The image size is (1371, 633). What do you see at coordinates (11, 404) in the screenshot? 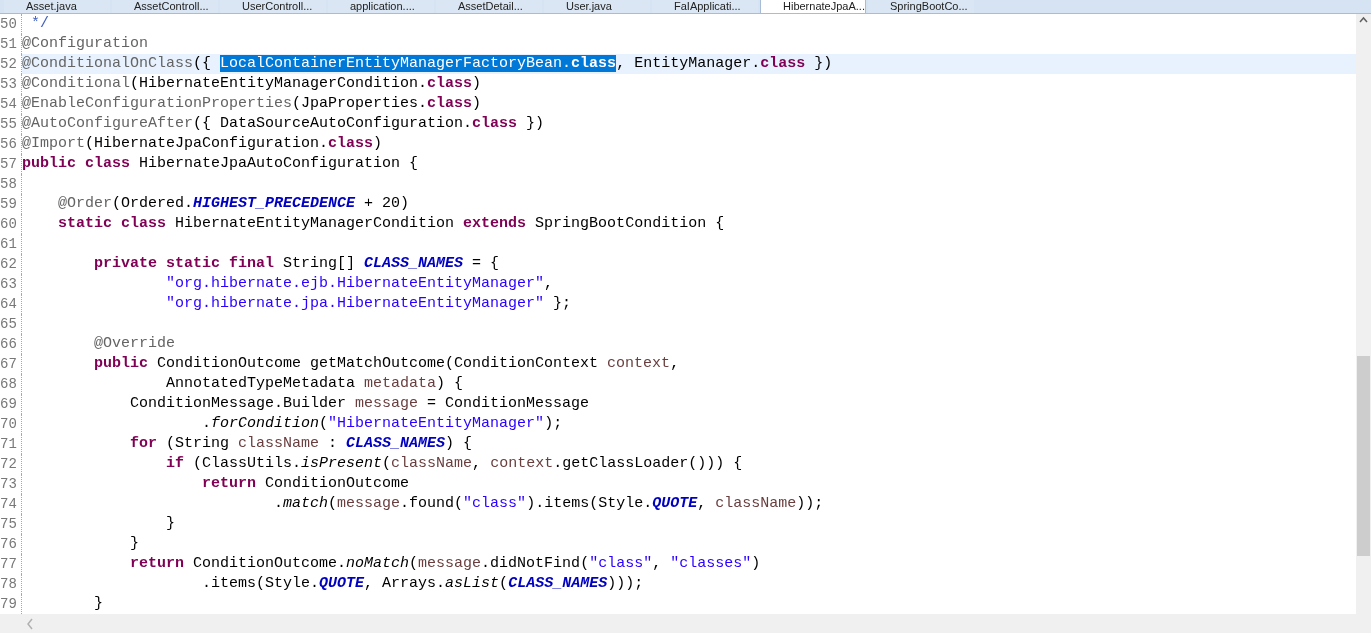
I see `line-number: 69` at bounding box center [11, 404].